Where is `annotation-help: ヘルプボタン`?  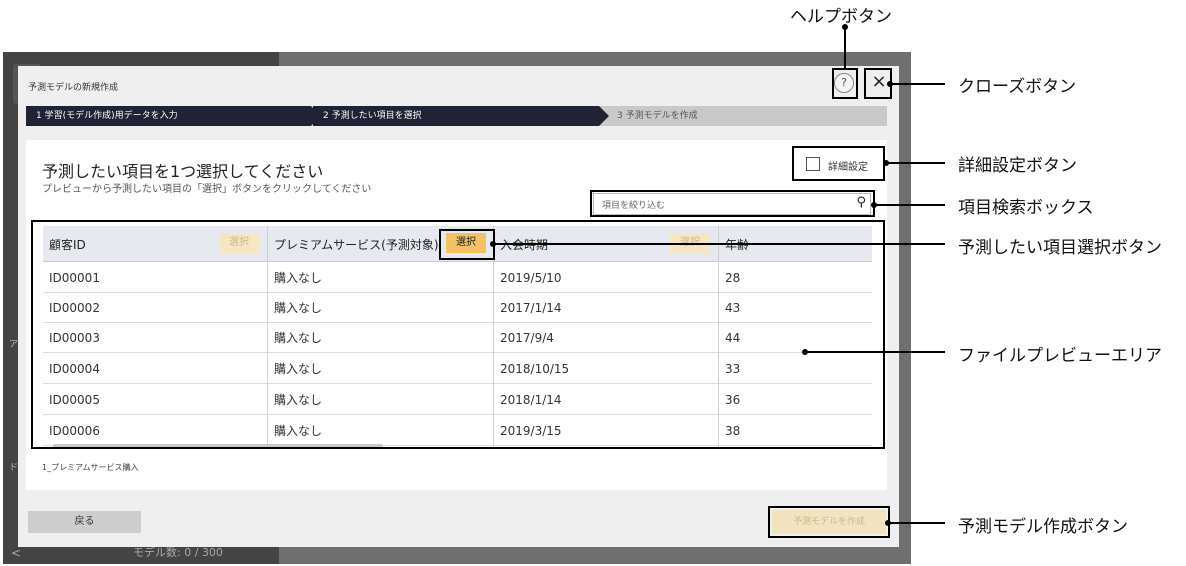
annotation-help: ヘルプボタン is located at coordinates (841, 17).